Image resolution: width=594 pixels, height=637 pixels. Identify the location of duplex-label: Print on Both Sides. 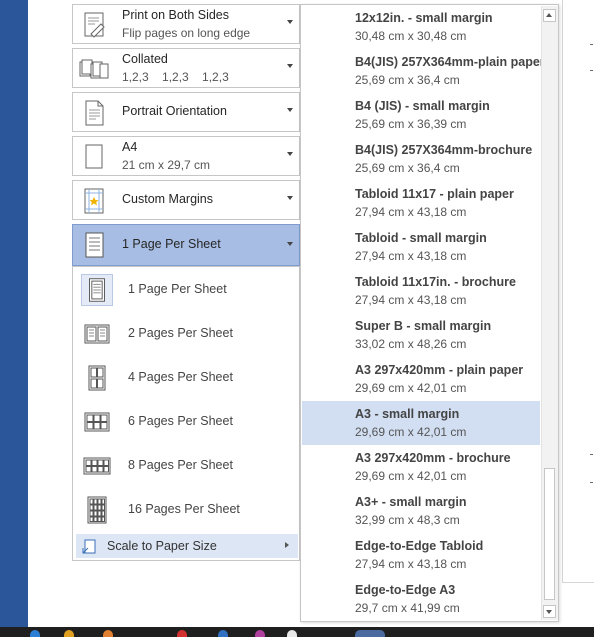
(176, 15).